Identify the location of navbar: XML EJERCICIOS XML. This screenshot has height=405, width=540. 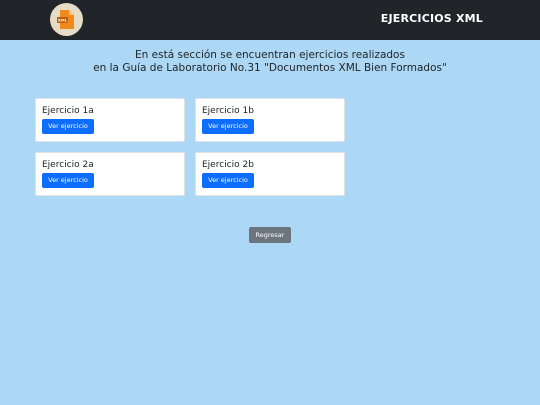
(270, 20).